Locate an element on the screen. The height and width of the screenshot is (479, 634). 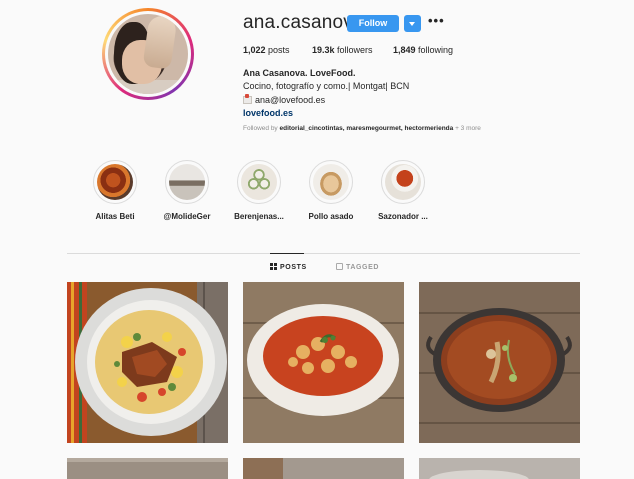
avatar-photo is located at coordinates (148, 54).